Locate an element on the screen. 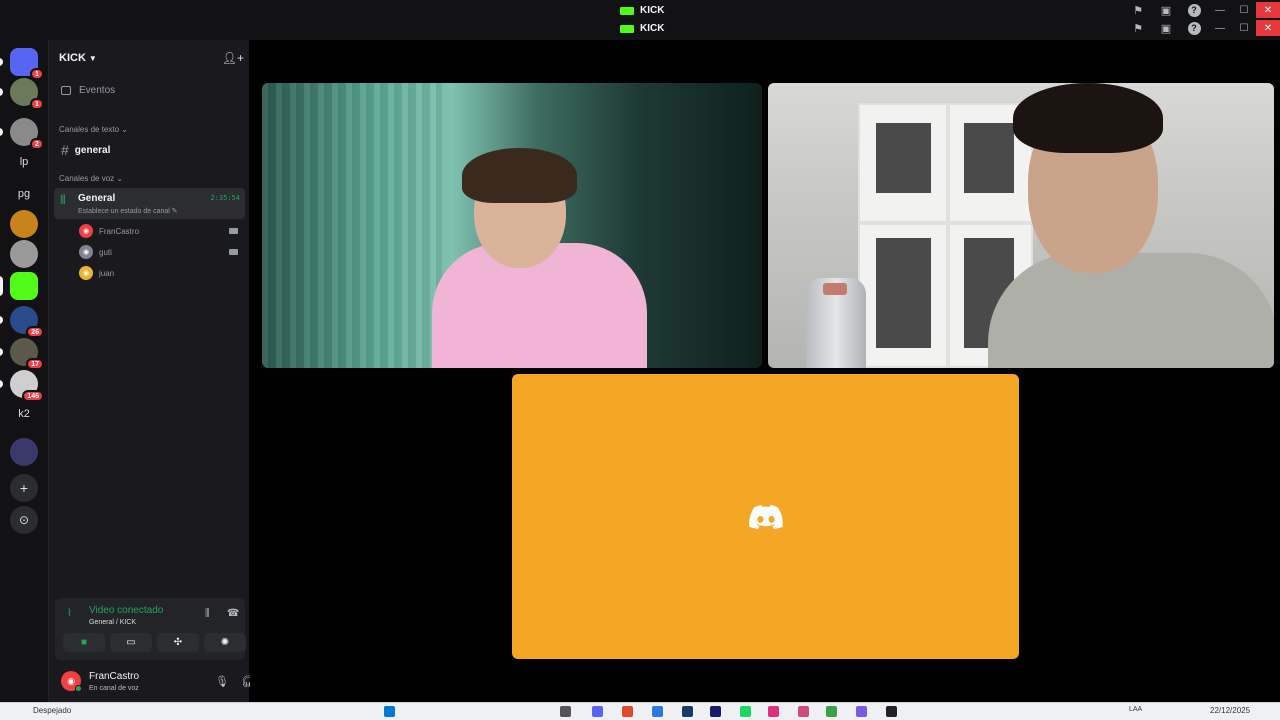 This screenshot has height=720, width=1280. title-bar: KICK KICK ⚑ ▣ ? — ☐ ✕ ⚑ ▣ ? — ☐ ✕ is located at coordinates (640, 20).